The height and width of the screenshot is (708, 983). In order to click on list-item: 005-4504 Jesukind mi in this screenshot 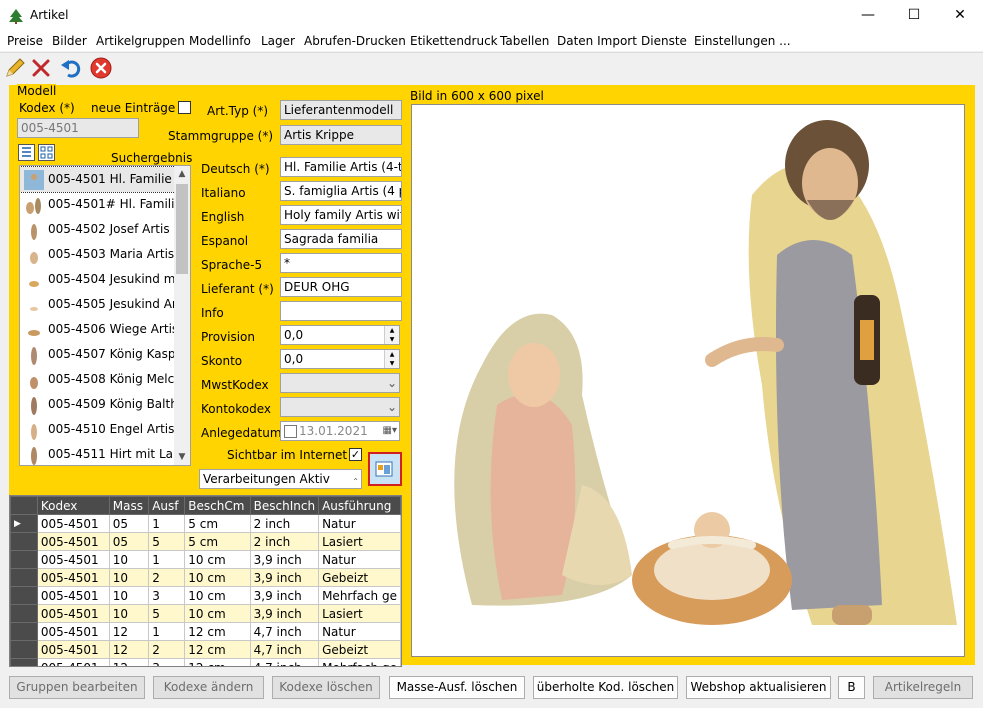, I will do `click(97, 279)`.